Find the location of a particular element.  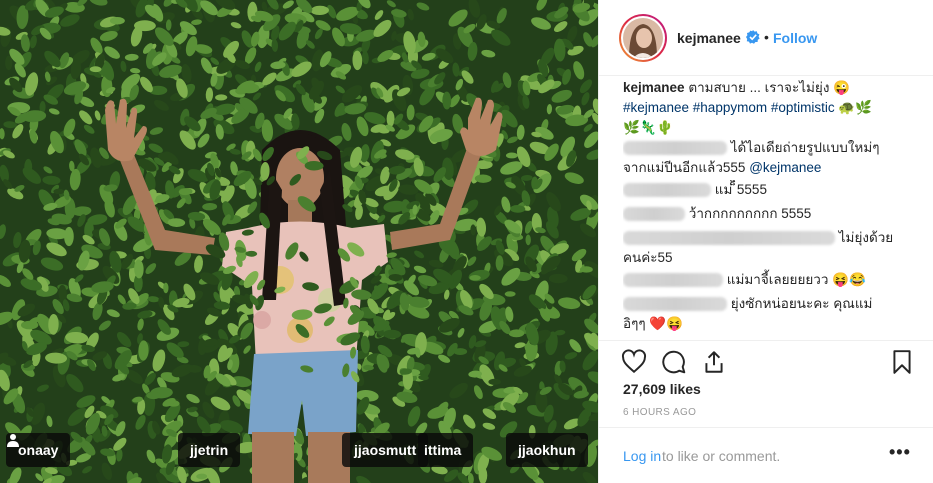

caption-hashtags: #kejmanee #happymom #optimistic is located at coordinates (729, 107).